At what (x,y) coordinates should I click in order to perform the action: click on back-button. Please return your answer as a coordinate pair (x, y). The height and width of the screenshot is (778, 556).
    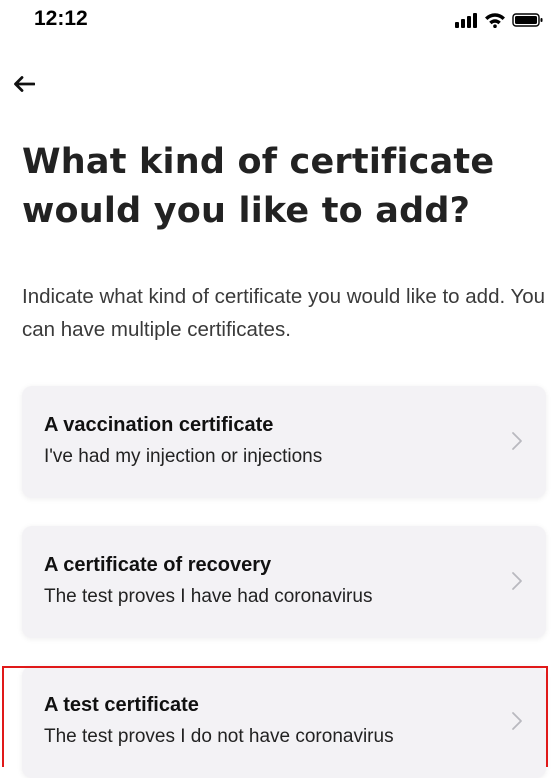
    Looking at the image, I should click on (24, 84).